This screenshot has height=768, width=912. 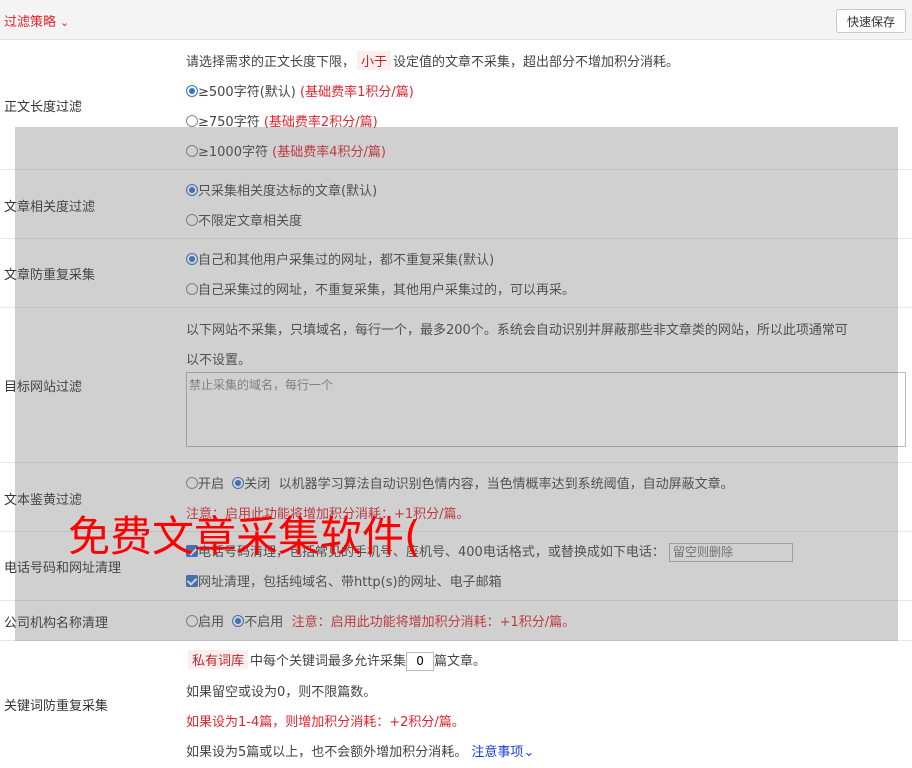 I want to click on url-clean-option: 网址清理，包括纯域名、带http(s)的网址、电子邮箱, so click(x=344, y=580).